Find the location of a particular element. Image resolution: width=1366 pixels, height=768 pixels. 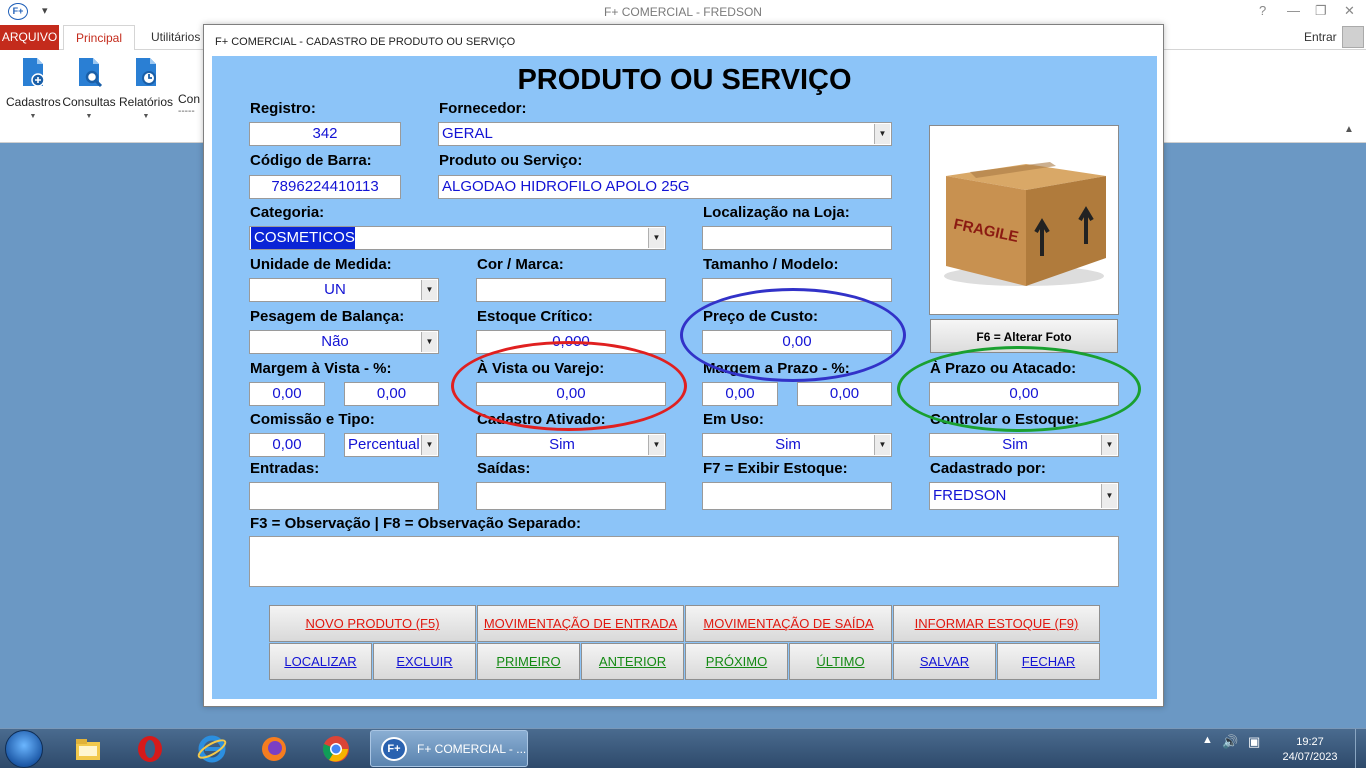

tab-arquivo: ARQUIVO is located at coordinates (29, 37).